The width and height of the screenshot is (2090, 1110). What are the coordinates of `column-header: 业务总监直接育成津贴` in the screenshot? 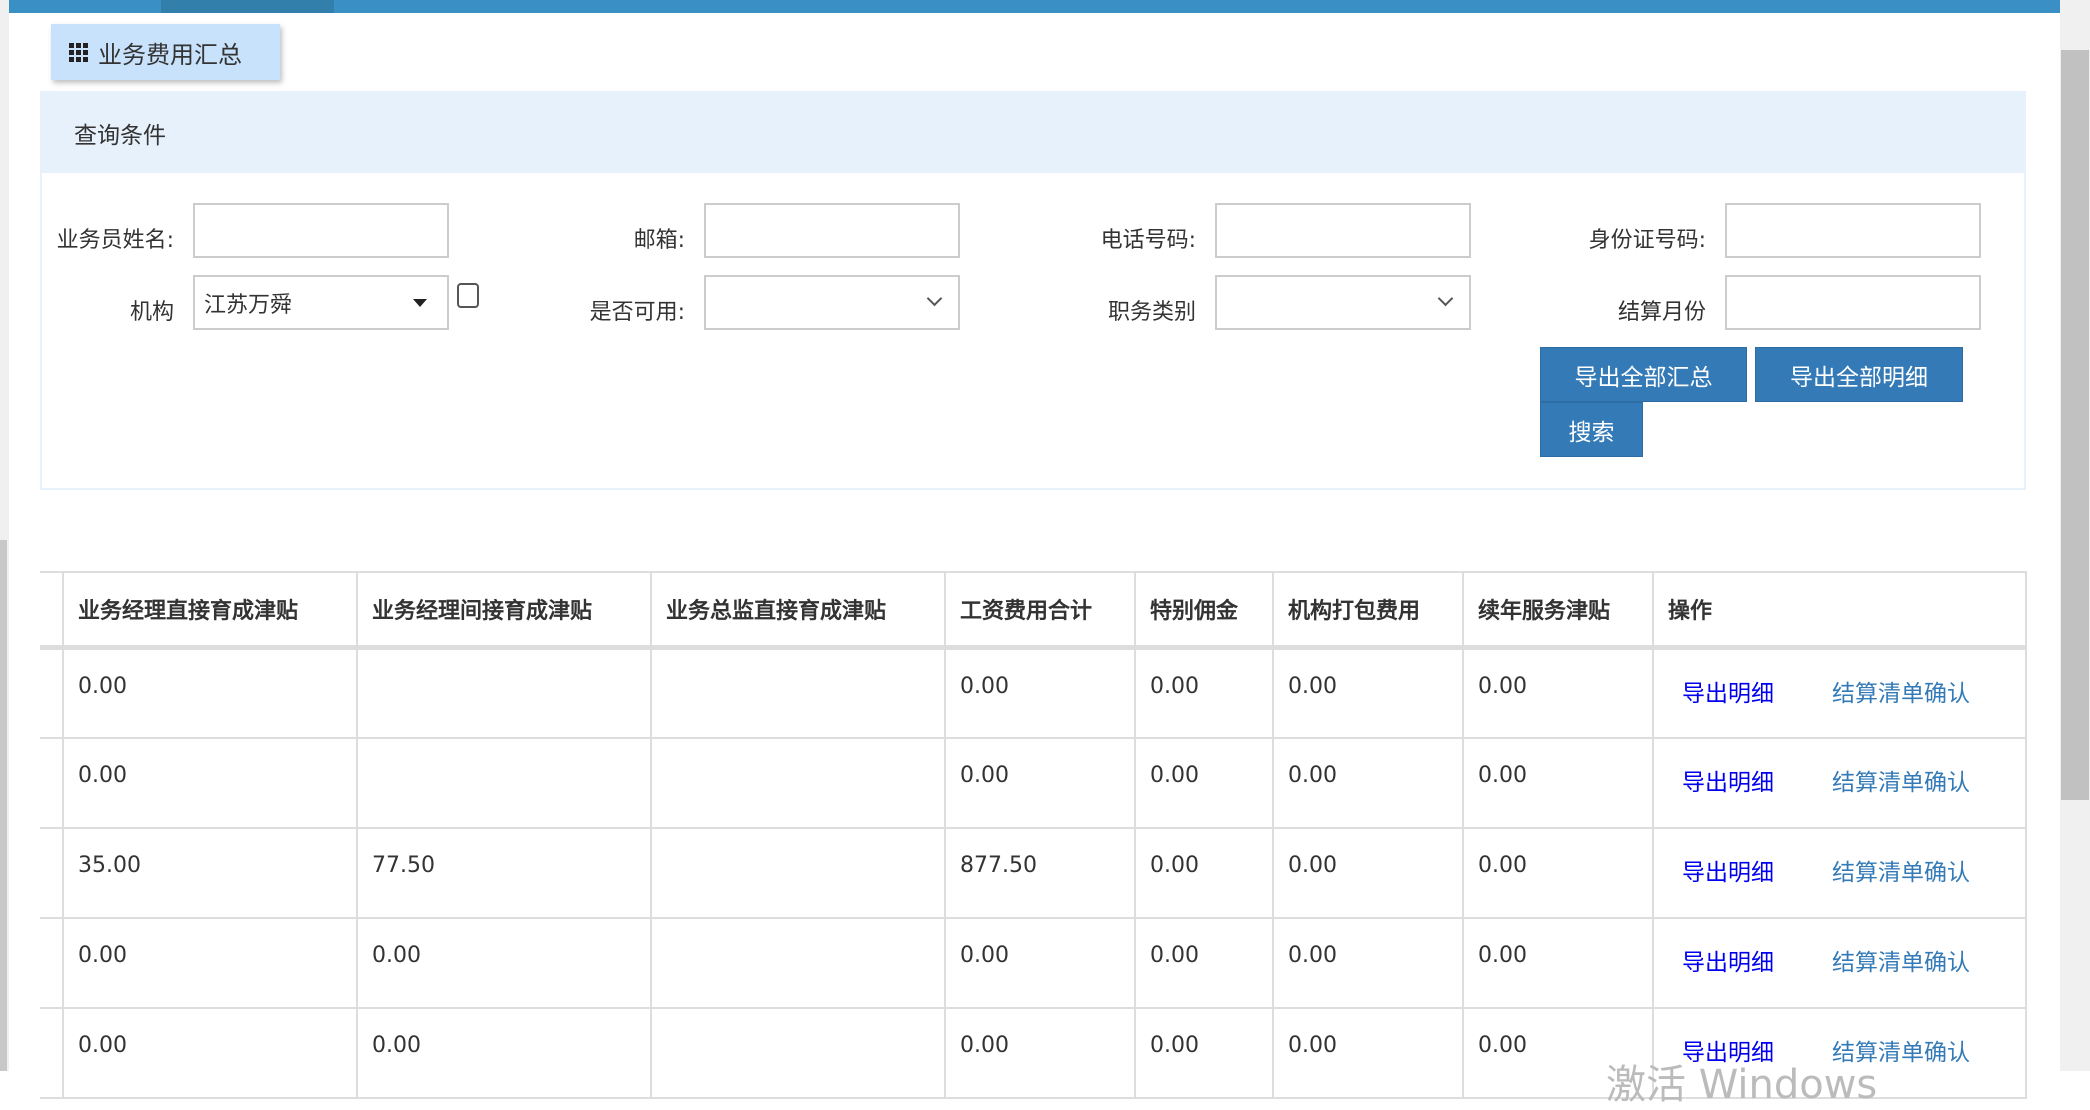 It's located at (798, 610).